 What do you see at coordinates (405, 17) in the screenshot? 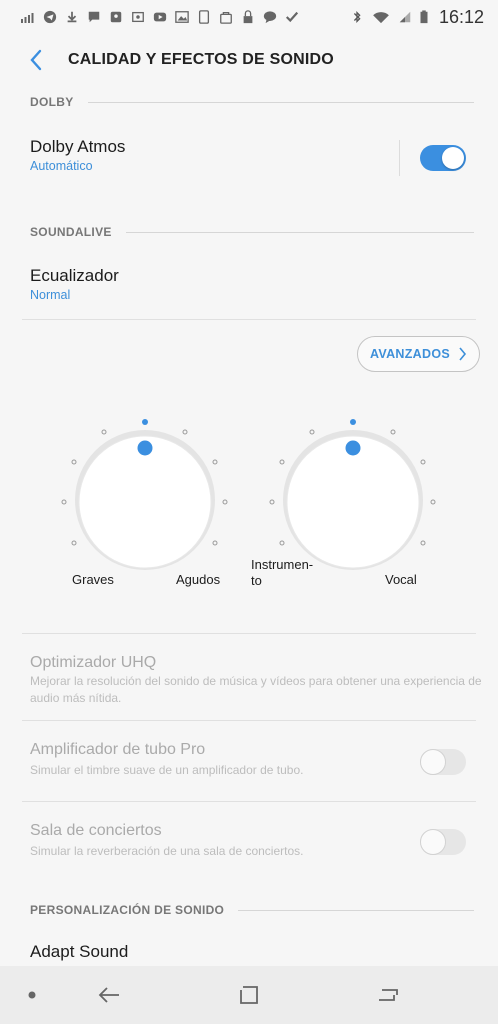
I see `cell-signal-icon` at bounding box center [405, 17].